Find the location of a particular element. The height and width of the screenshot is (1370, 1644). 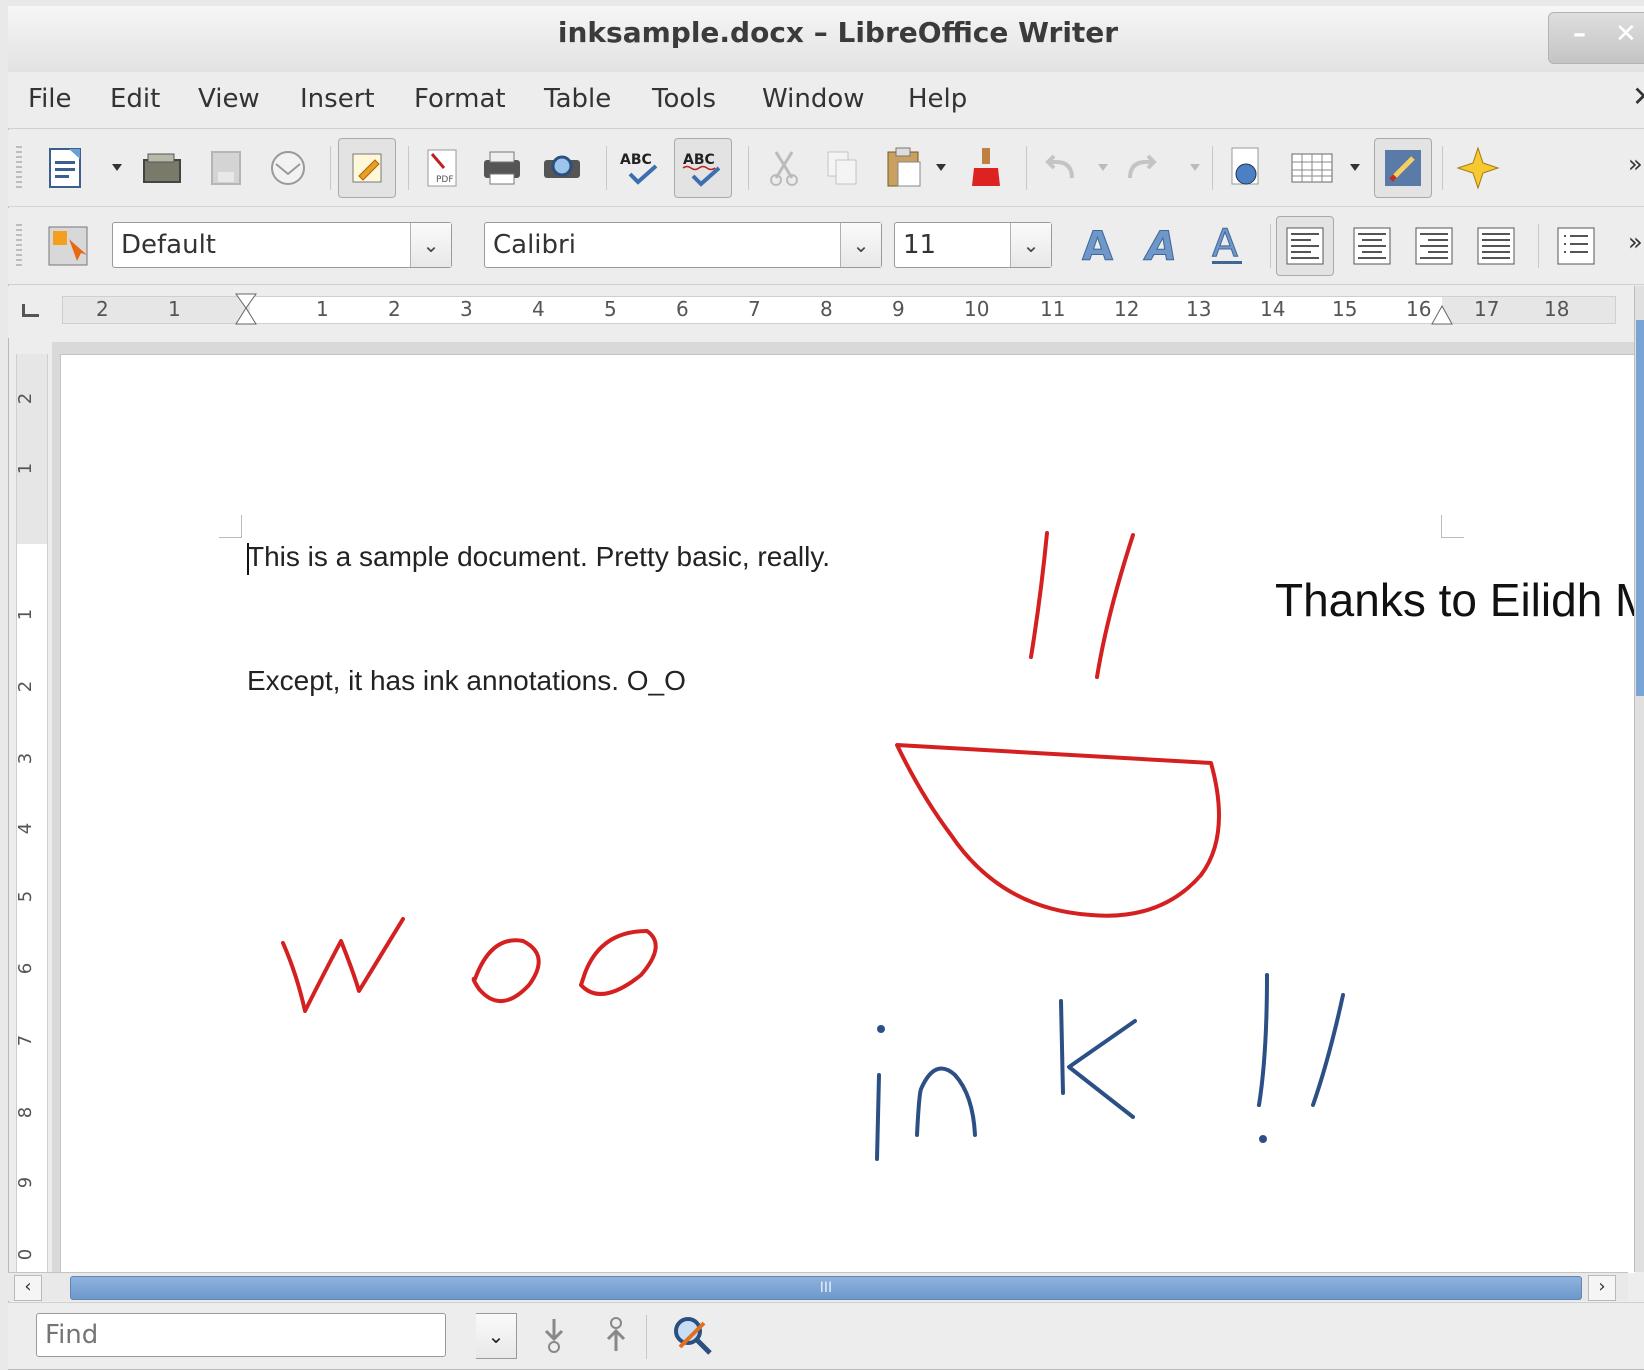

vertical-ruler-tick-label: 5 is located at coordinates (26, 896).